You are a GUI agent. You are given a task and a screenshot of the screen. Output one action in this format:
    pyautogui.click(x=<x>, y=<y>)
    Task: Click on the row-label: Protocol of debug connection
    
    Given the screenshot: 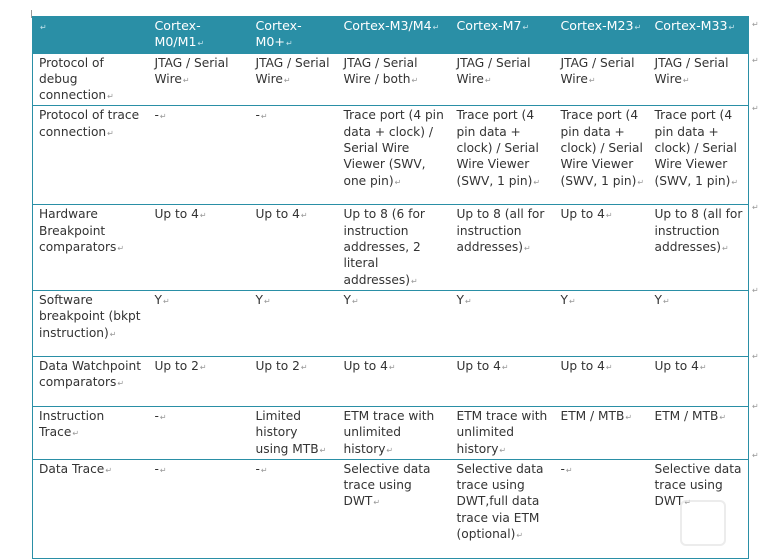 What is the action you would take?
    pyautogui.click(x=90, y=79)
    